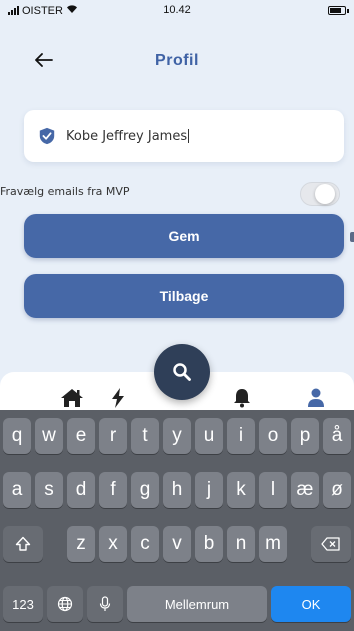 This screenshot has width=354, height=631. What do you see at coordinates (273, 544) in the screenshot?
I see `key-m: m` at bounding box center [273, 544].